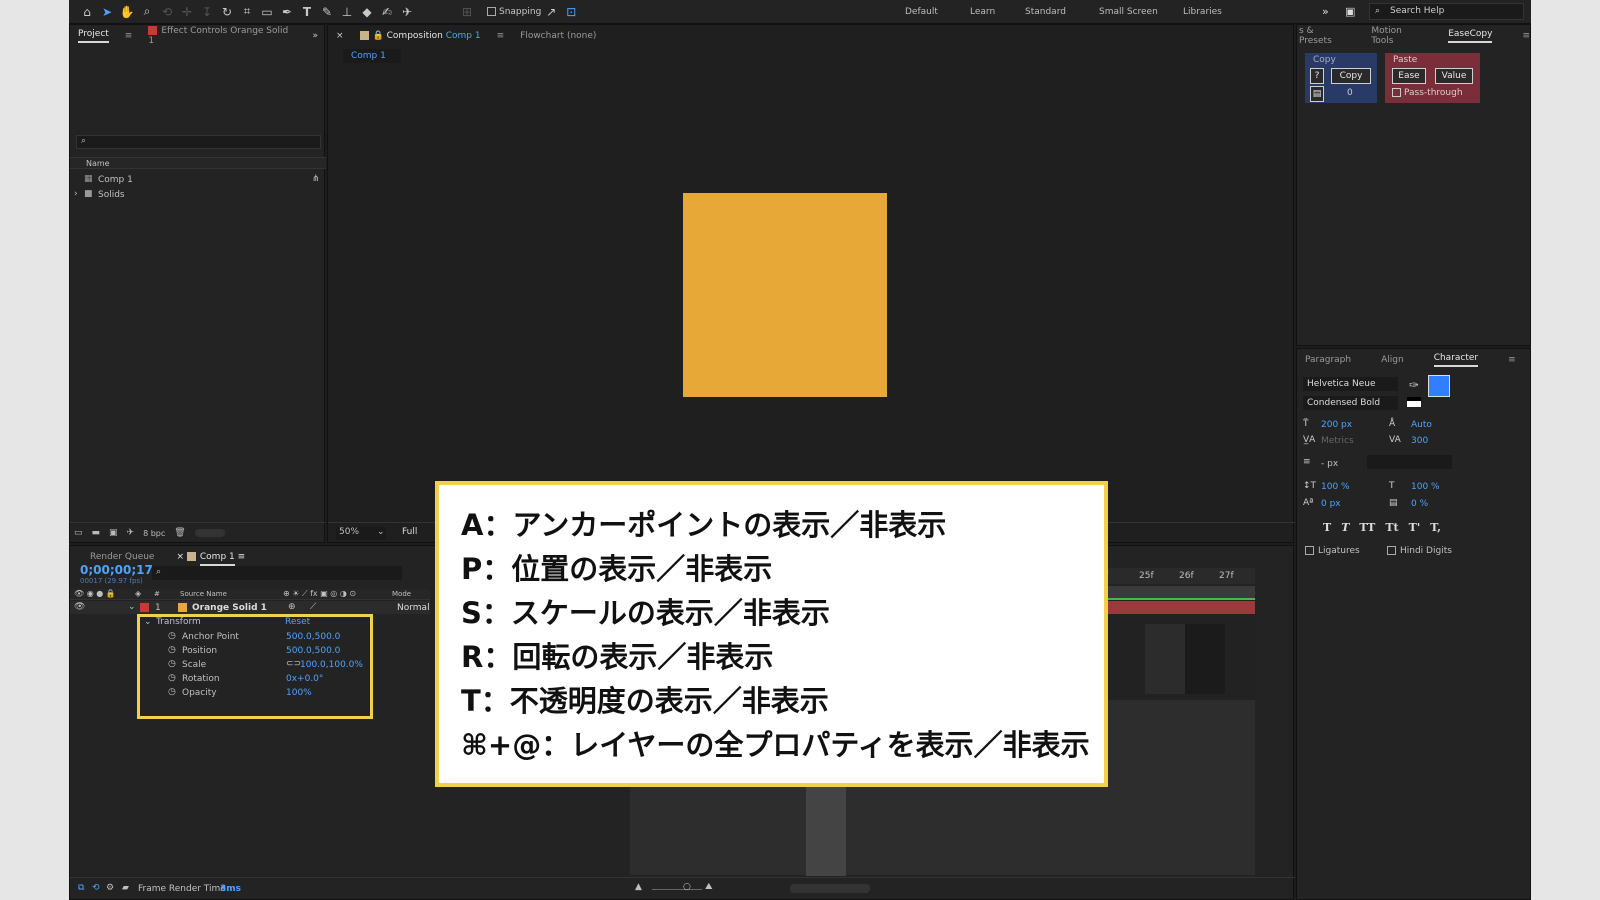 This screenshot has width=1600, height=900. What do you see at coordinates (287, 12) in the screenshot?
I see `pen-tool-icon: ✒` at bounding box center [287, 12].